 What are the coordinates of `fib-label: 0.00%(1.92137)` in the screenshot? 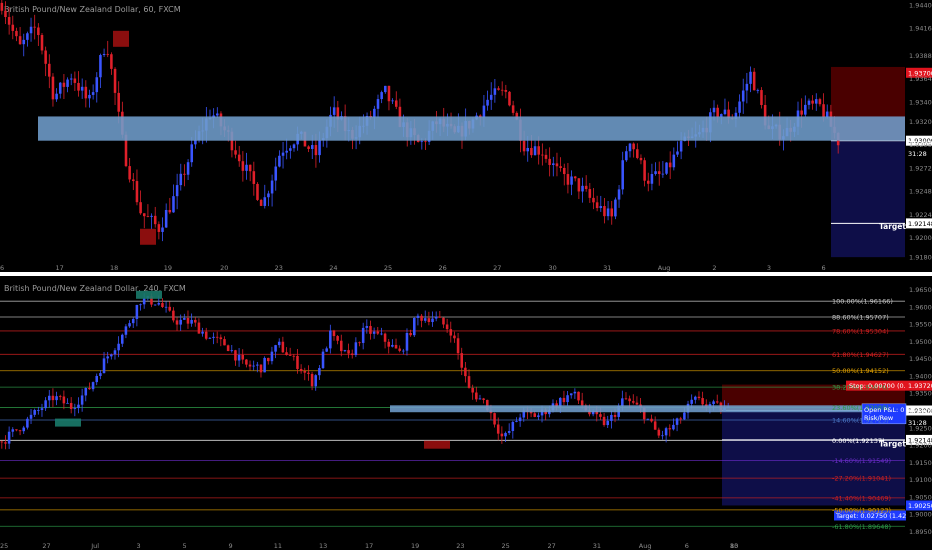 It's located at (858, 441).